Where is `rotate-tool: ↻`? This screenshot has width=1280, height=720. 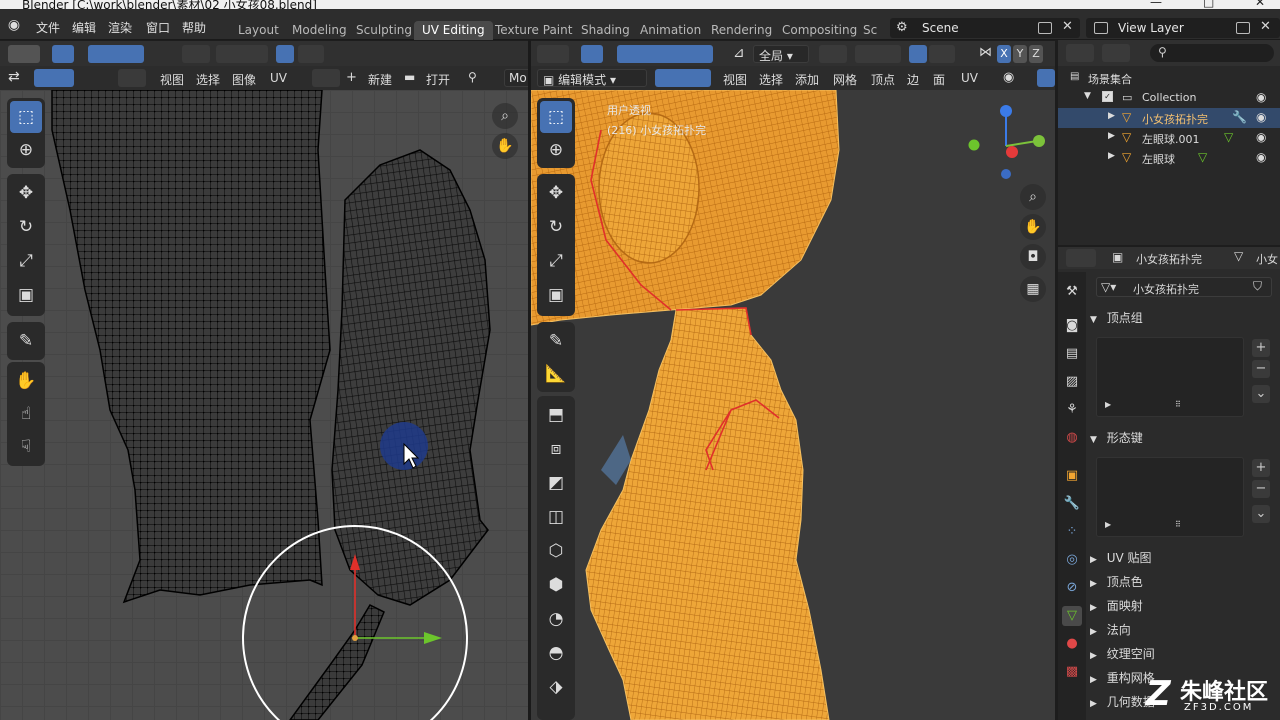
rotate-tool: ↻ is located at coordinates (26, 227).